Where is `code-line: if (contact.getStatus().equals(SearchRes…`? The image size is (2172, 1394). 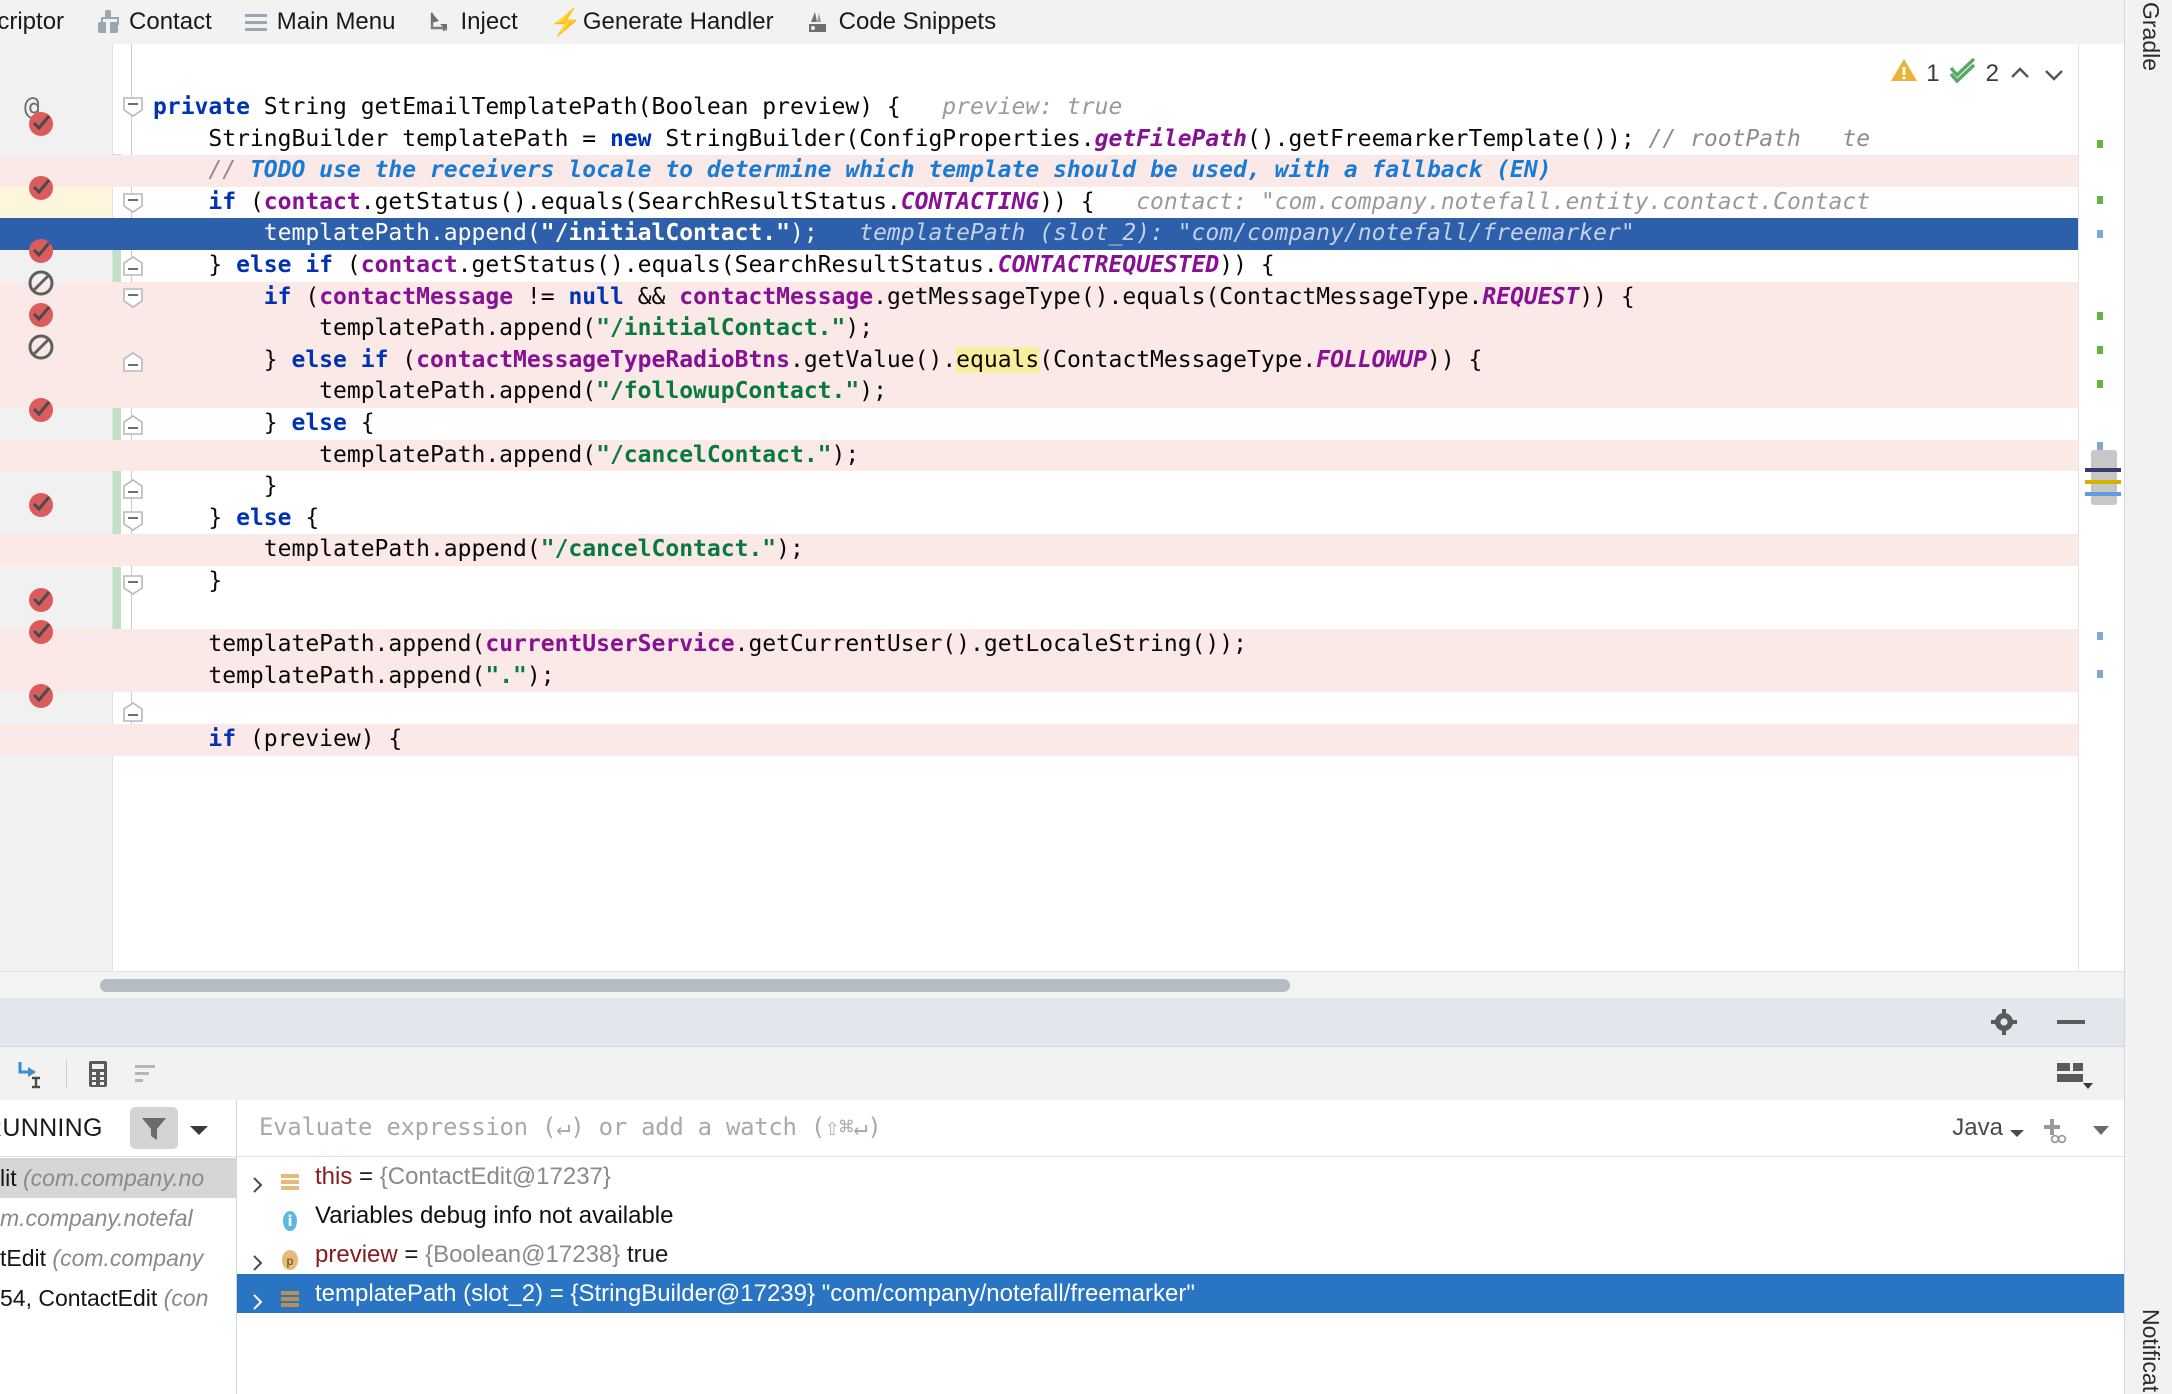
code-line: if (contact.getStatus().equals(SearchRes… is located at coordinates (1062, 203).